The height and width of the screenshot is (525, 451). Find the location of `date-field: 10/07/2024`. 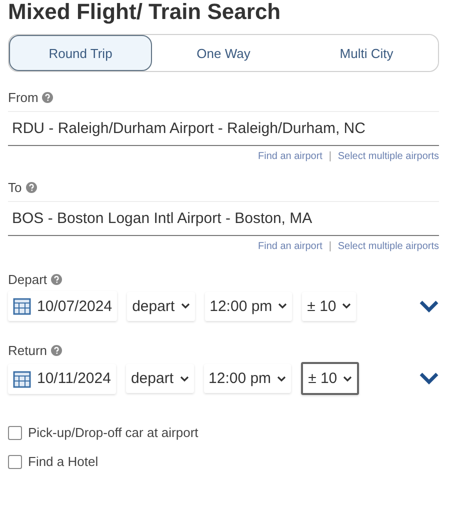

date-field: 10/07/2024 is located at coordinates (63, 306).